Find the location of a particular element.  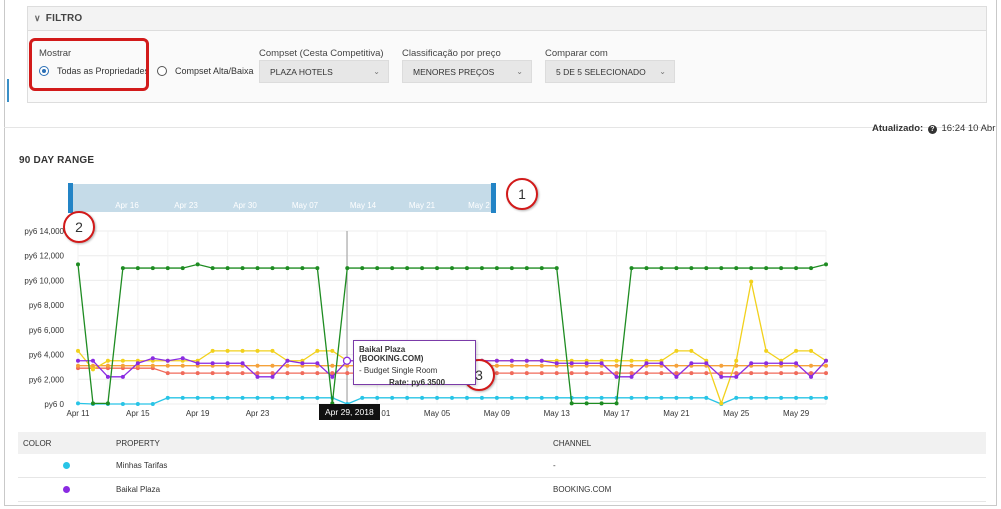

navigator-tick-label: Apr 30 is located at coordinates (245, 205).